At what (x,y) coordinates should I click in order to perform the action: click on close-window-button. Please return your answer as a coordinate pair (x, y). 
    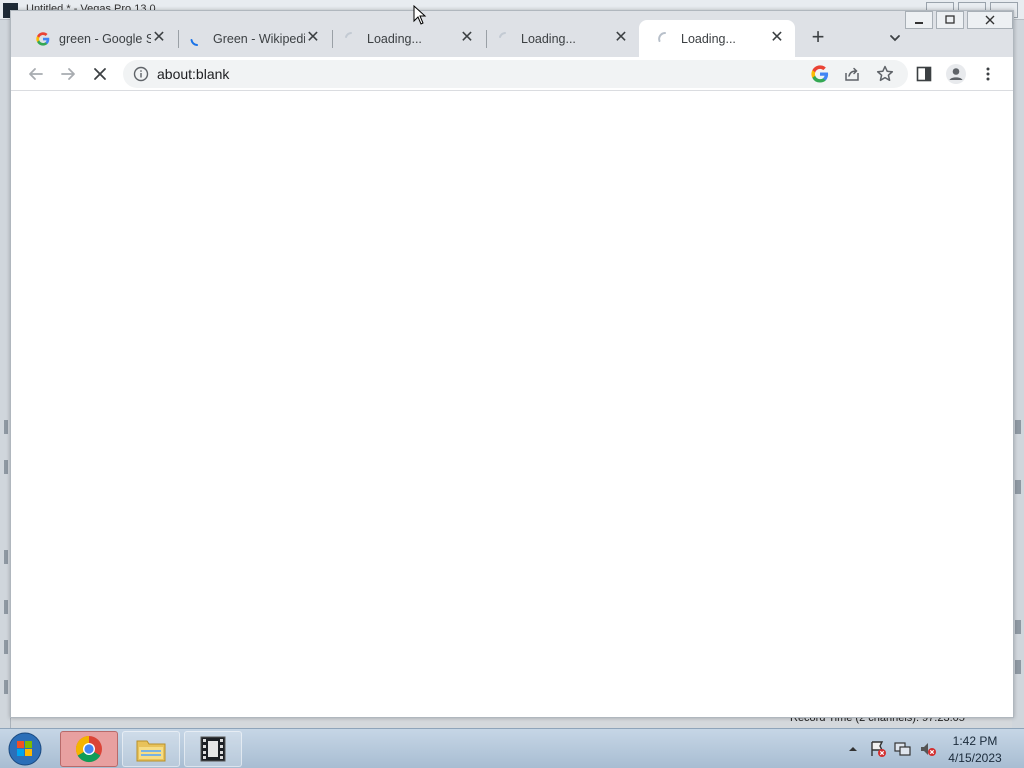
    Looking at the image, I should click on (990, 20).